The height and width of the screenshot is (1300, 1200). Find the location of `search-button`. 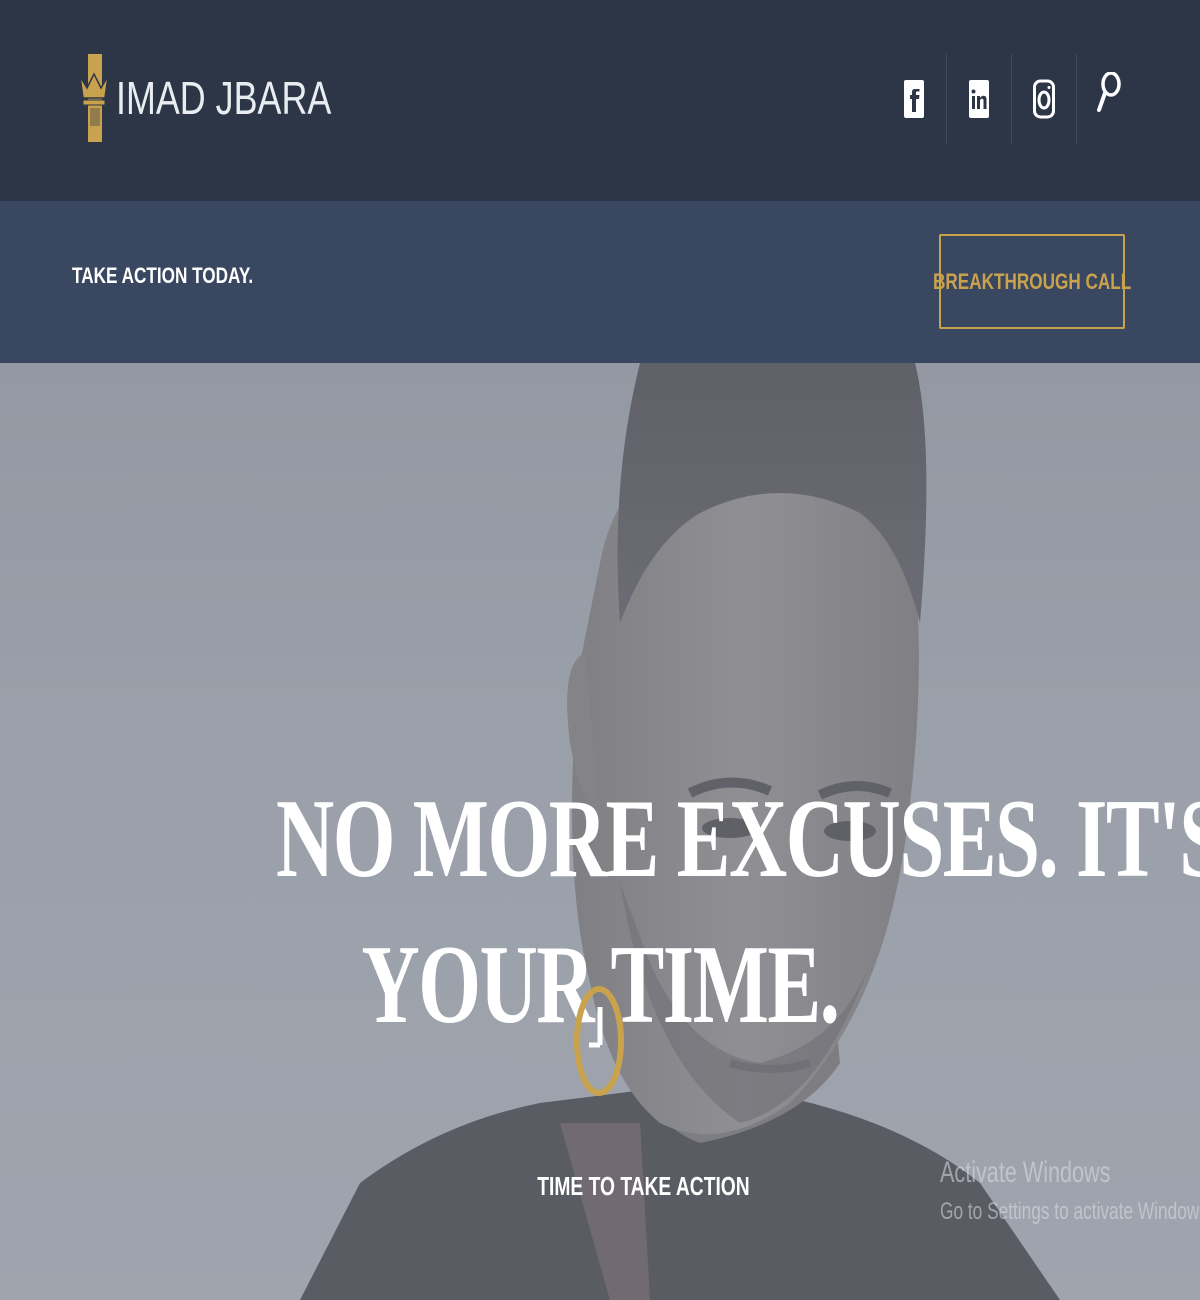

search-button is located at coordinates (1108, 99).